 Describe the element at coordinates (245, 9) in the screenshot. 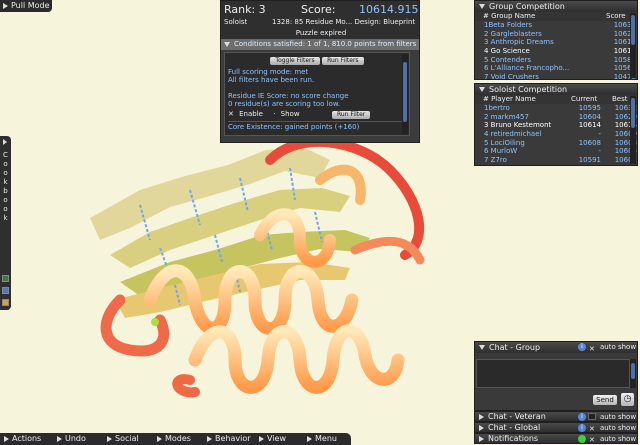

I see `rank-text: Rank: 3` at that location.